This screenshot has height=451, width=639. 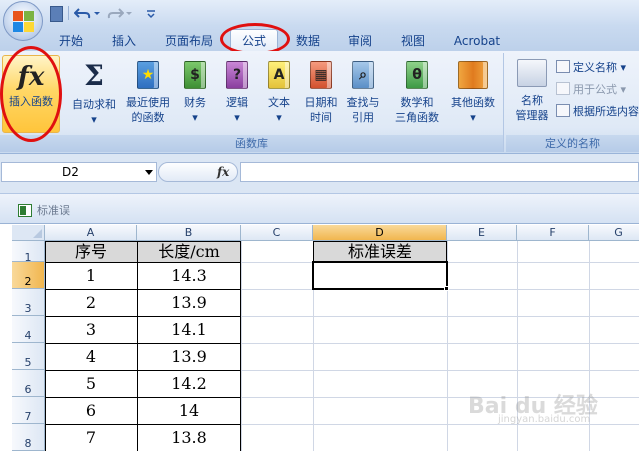 I want to click on cell-d1: 标准误差, so click(x=380, y=251).